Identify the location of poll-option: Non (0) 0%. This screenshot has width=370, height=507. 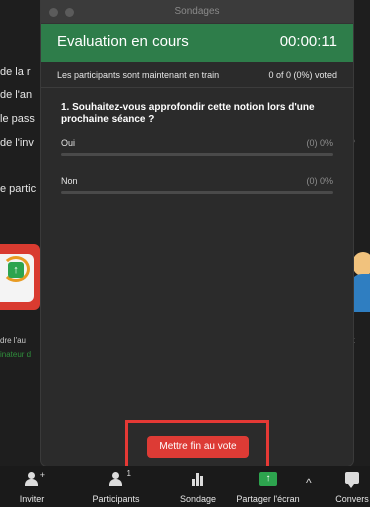
(197, 185).